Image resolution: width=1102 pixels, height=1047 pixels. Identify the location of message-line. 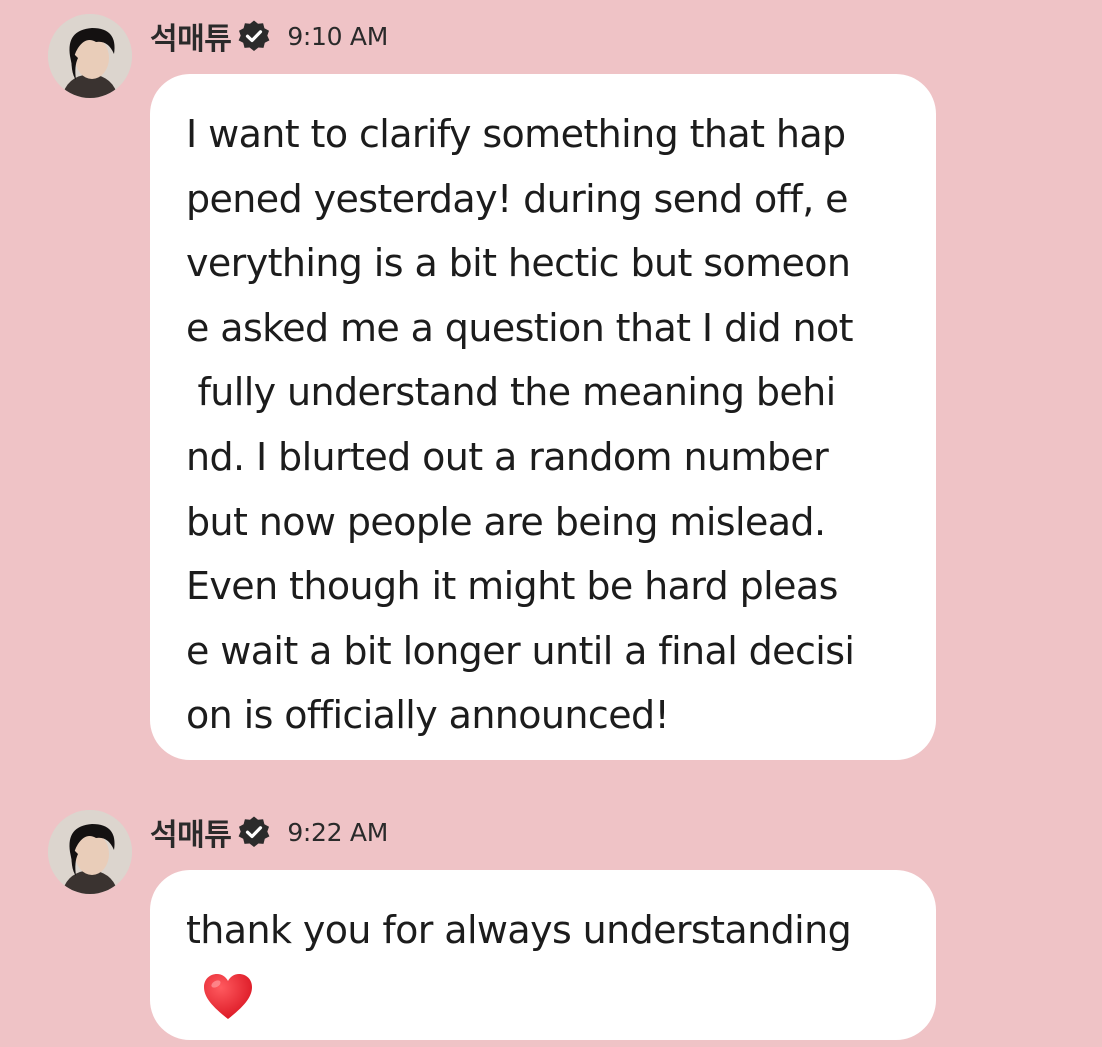
(551, 995).